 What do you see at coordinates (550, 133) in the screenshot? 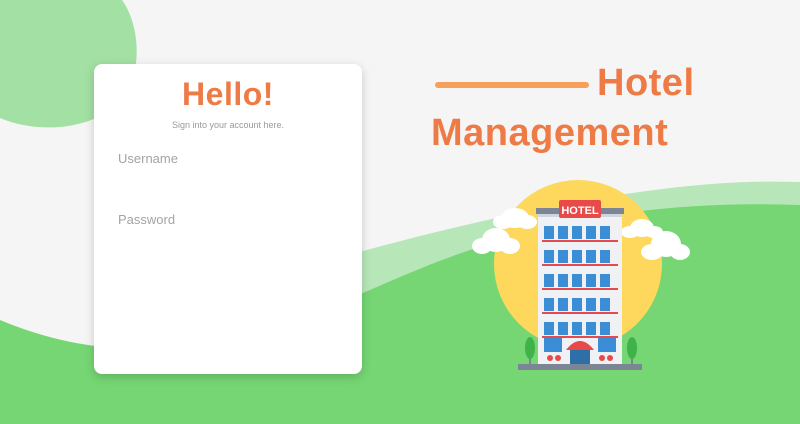
I see `hero-title-line2: Management` at bounding box center [550, 133].